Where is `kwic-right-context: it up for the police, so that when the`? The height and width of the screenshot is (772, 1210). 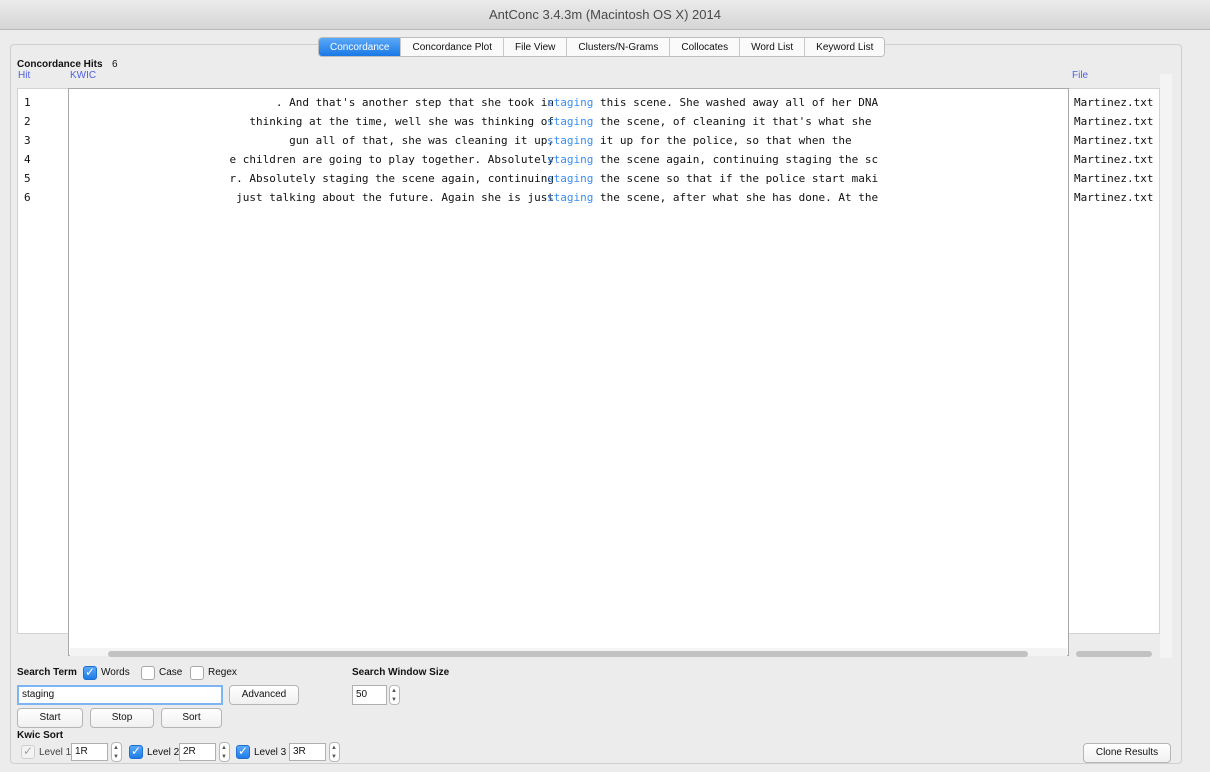
kwic-right-context: it up for the police, so that when the is located at coordinates (726, 140).